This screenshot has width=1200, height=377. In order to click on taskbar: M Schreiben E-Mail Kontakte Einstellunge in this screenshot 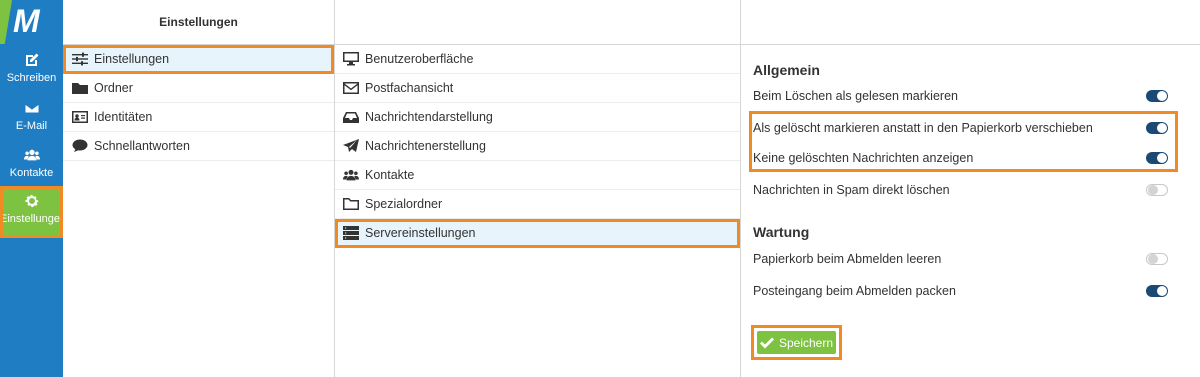, I will do `click(33, 188)`.